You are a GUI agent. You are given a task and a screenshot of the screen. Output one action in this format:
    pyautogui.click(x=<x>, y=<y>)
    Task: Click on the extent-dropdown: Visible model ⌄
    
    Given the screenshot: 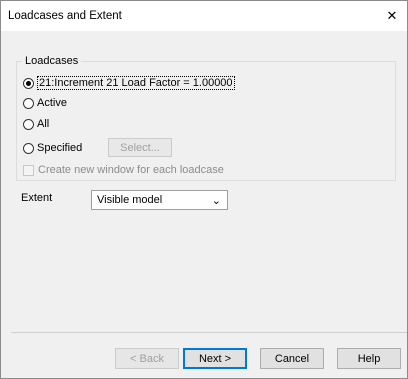 What is the action you would take?
    pyautogui.click(x=159, y=200)
    